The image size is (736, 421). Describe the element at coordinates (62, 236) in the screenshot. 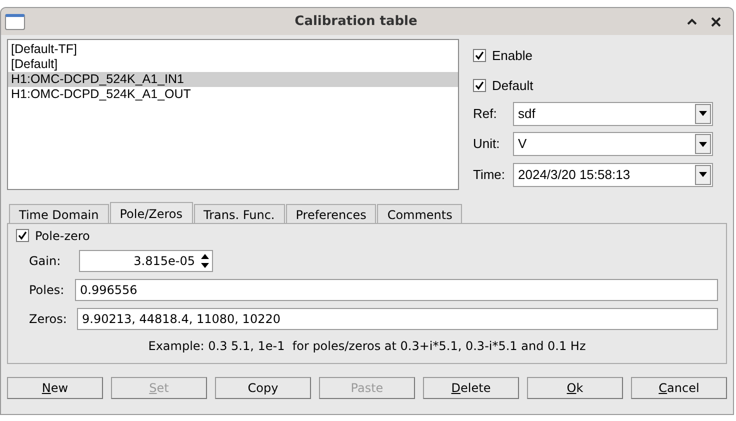

I see `checkbox-label: Pole-zero` at that location.